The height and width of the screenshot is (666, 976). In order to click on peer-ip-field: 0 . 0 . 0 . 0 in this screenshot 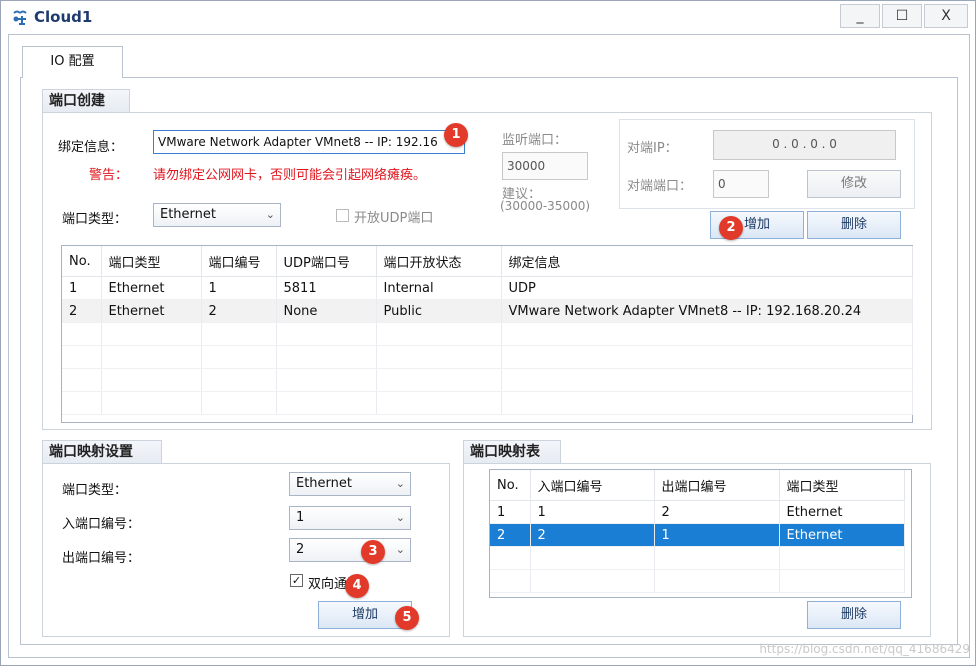, I will do `click(804, 145)`.